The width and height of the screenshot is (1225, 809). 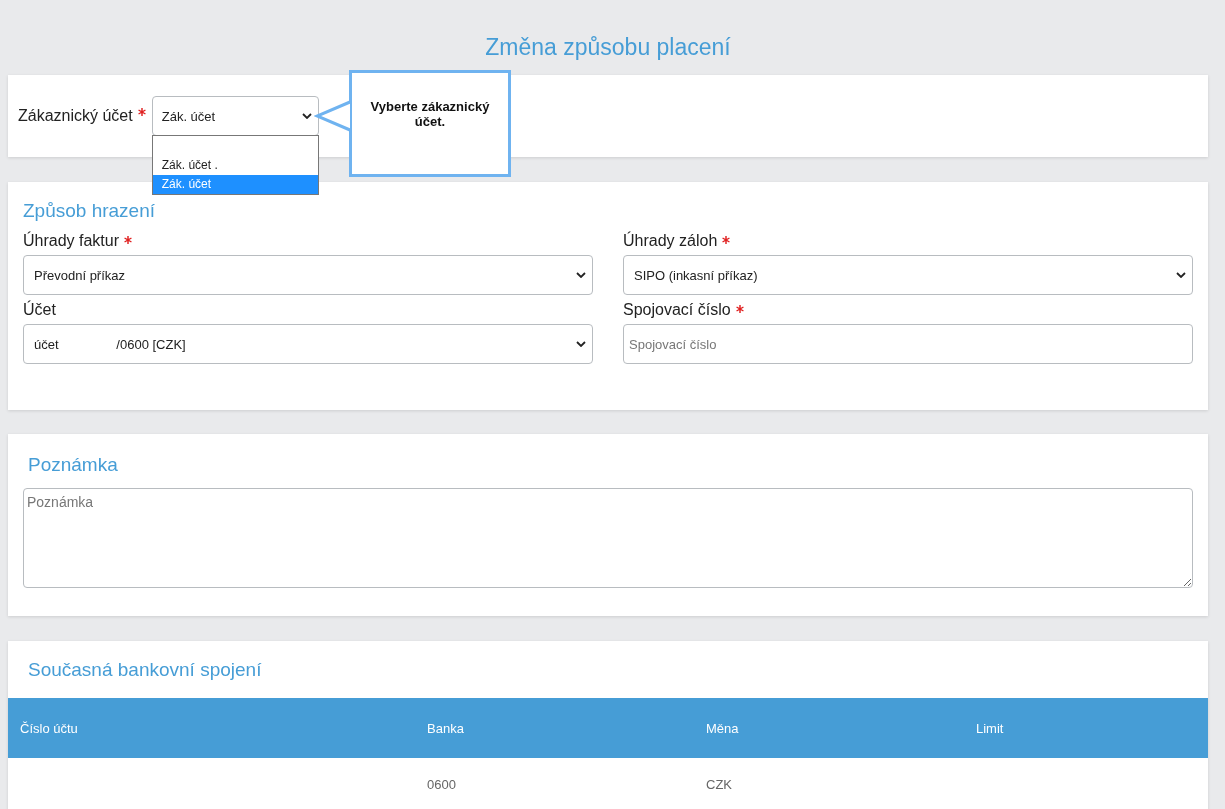 What do you see at coordinates (308, 344) in the screenshot?
I see `select-field: účet /0600 [CZK]` at bounding box center [308, 344].